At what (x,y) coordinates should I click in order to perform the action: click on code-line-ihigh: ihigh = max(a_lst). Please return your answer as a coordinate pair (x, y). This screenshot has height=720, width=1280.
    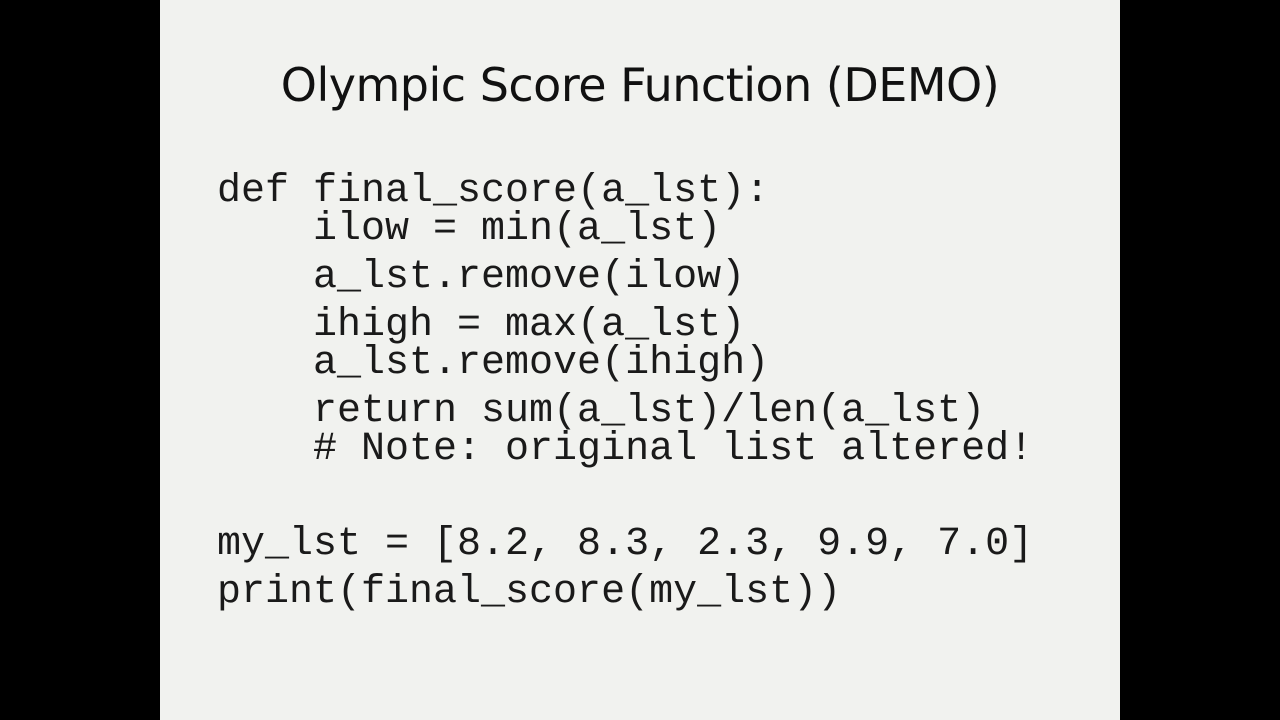
    Looking at the image, I should click on (481, 325).